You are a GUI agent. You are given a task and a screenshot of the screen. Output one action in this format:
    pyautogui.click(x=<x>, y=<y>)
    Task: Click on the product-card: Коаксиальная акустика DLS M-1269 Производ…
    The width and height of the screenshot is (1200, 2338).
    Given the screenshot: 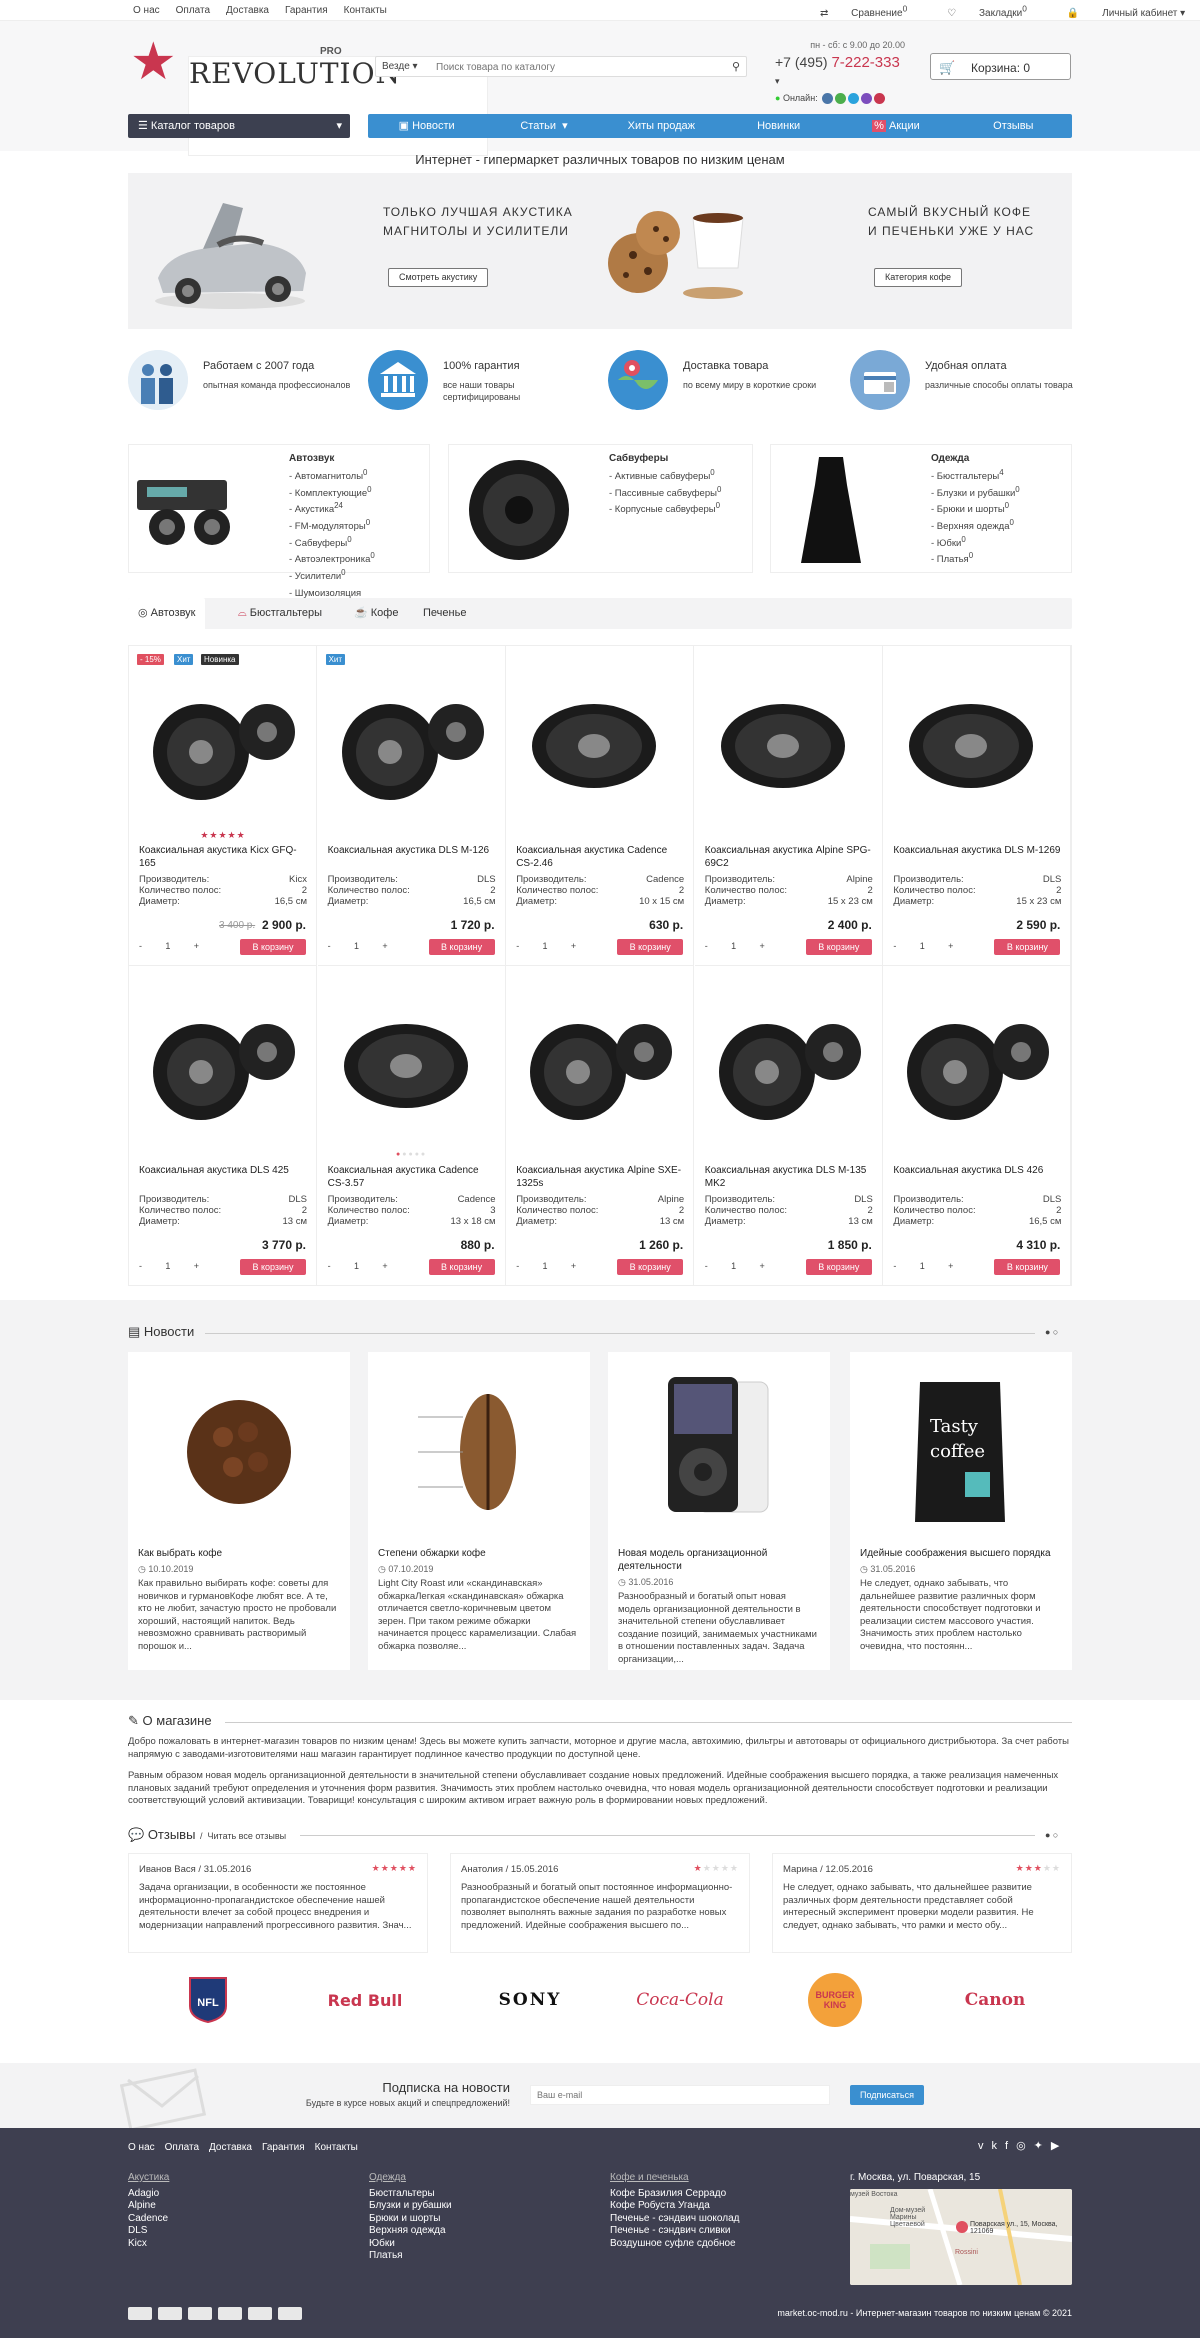 What is the action you would take?
    pyautogui.click(x=977, y=806)
    